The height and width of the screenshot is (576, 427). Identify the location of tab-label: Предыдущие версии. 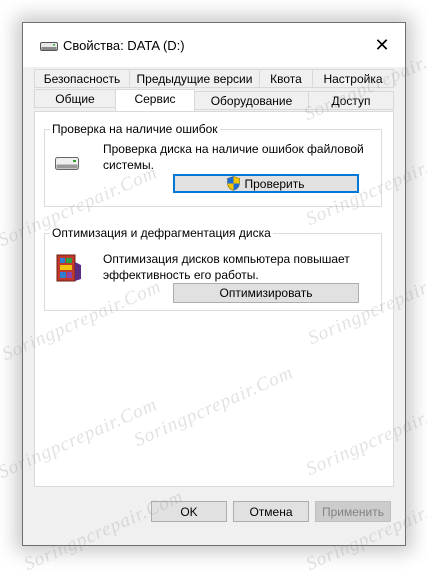
(194, 79).